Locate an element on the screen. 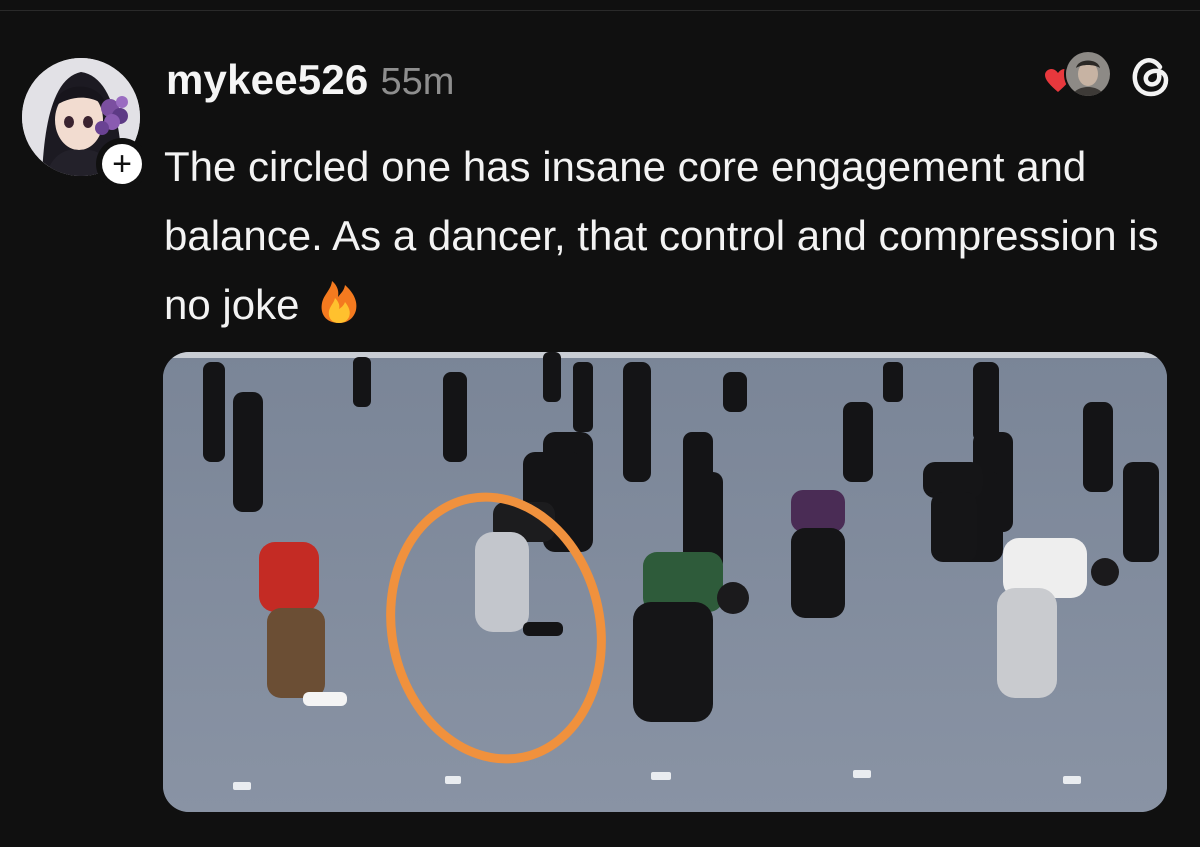 This screenshot has height=847, width=1200. username: mykee526 is located at coordinates (267, 80).